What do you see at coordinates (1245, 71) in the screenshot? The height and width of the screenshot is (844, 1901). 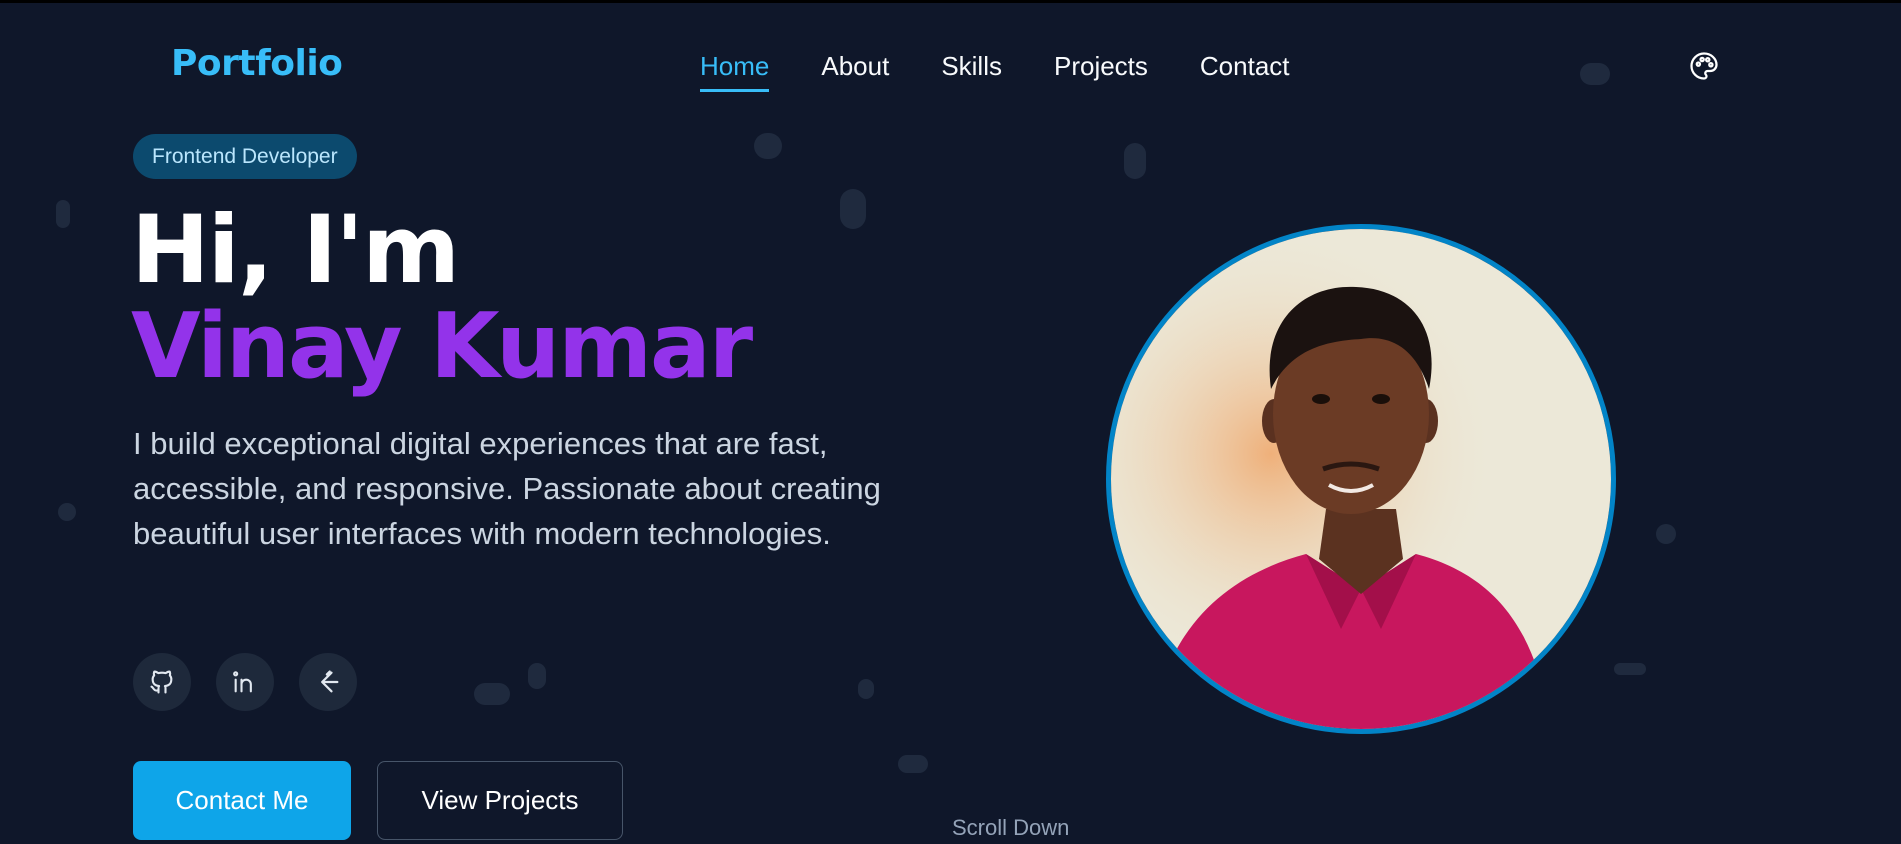 I see `nav-contact-link: Contact` at bounding box center [1245, 71].